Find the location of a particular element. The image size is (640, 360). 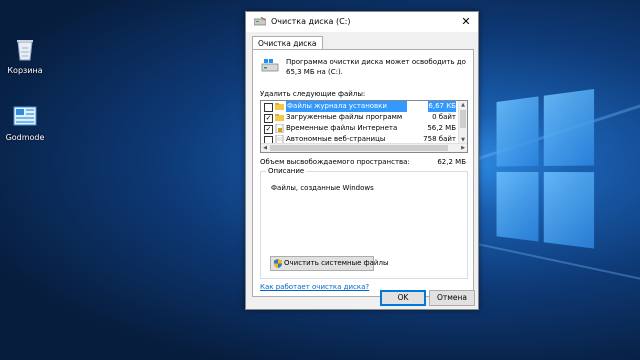

checkbox is located at coordinates (268, 107).